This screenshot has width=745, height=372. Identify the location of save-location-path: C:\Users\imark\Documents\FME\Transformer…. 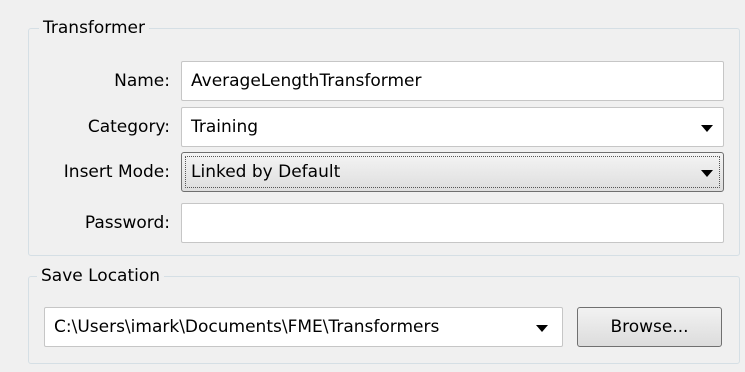
(247, 327).